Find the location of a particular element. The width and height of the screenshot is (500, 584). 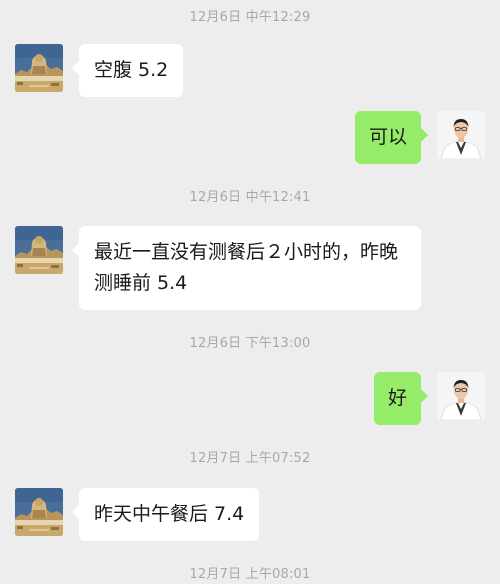

timestamp: 12月7日 上午07:52 is located at coordinates (250, 458).